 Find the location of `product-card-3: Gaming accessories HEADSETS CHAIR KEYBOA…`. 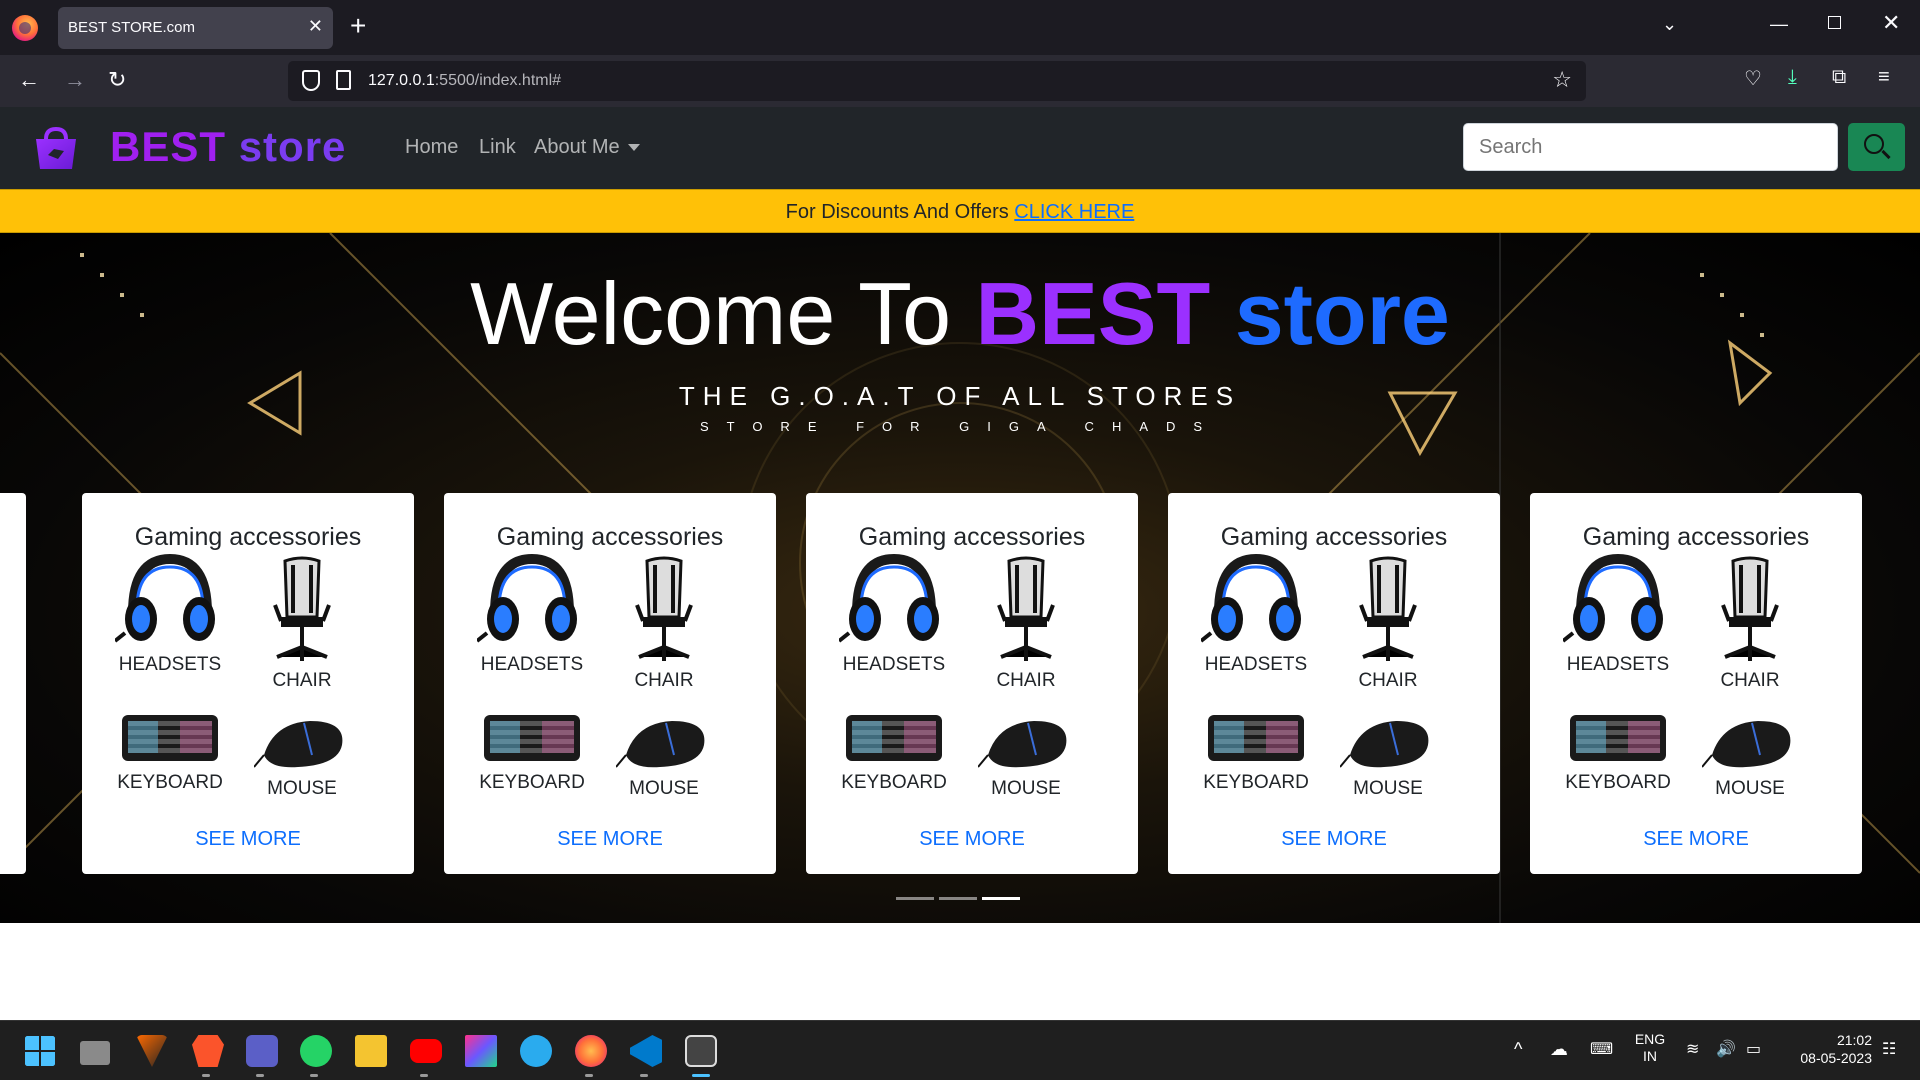

product-card-3: Gaming accessories HEADSETS CHAIR KEYBOA… is located at coordinates (972, 683).